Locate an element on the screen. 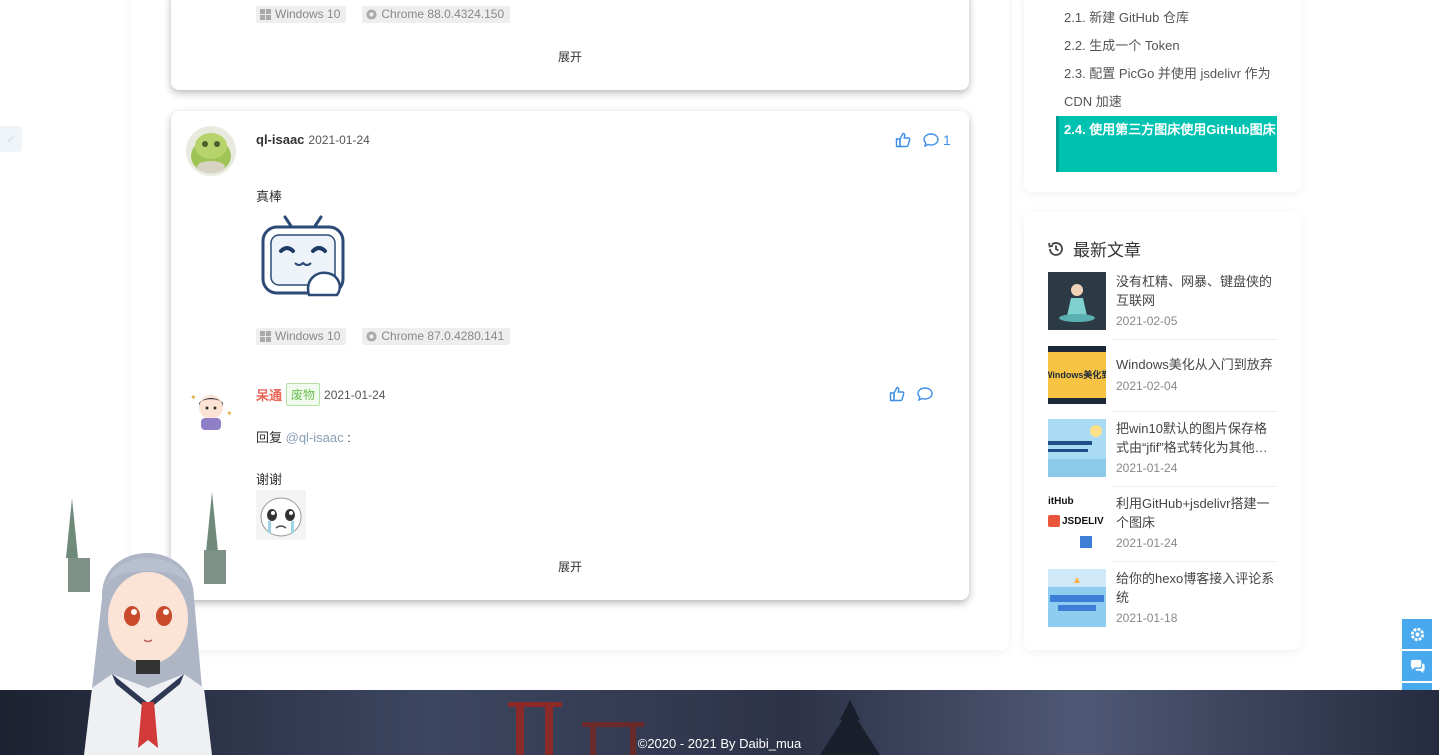 The image size is (1439, 755). comment-actions: 1 is located at coordinates (923, 140).